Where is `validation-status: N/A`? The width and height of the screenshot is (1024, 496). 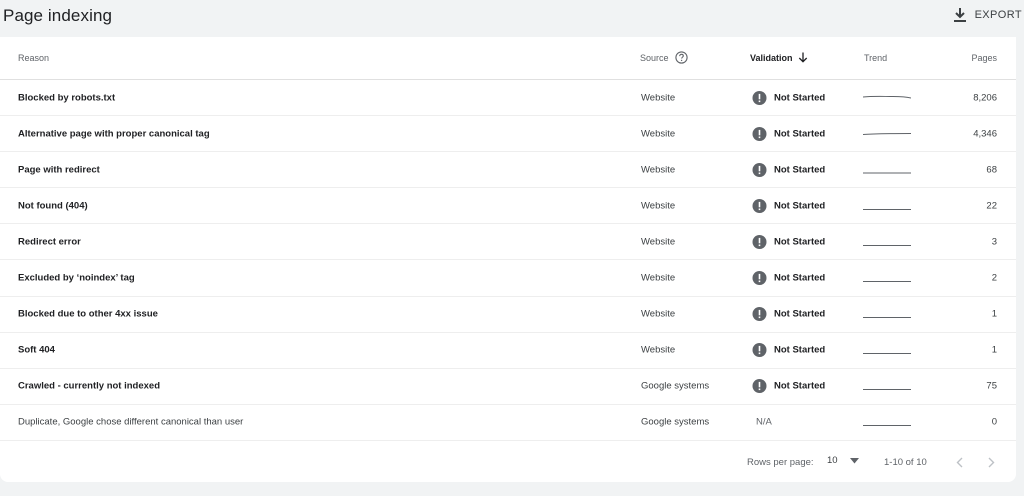
validation-status: N/A is located at coordinates (764, 422).